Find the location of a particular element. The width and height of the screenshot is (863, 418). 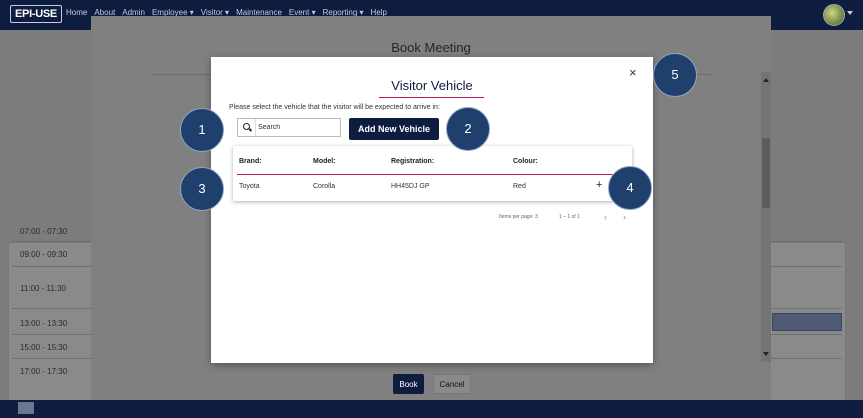

app-logo: EPI-USE is located at coordinates (36, 14).